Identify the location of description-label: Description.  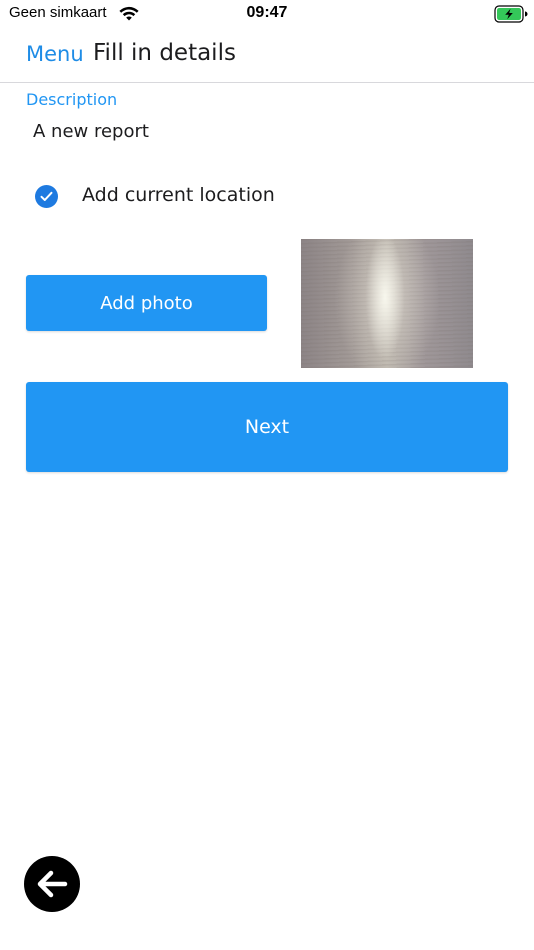
(72, 99).